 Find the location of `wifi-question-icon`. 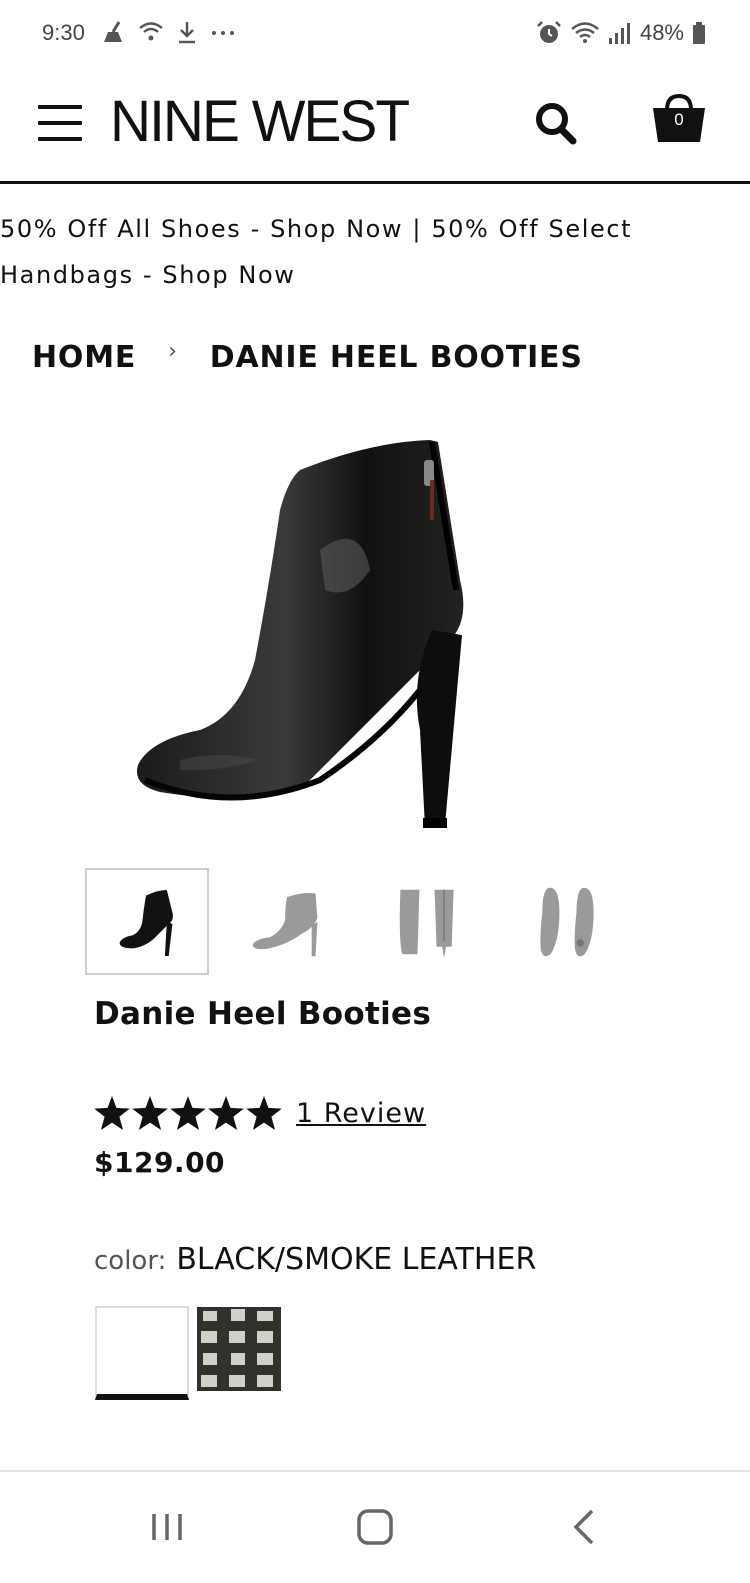

wifi-question-icon is located at coordinates (151, 31).